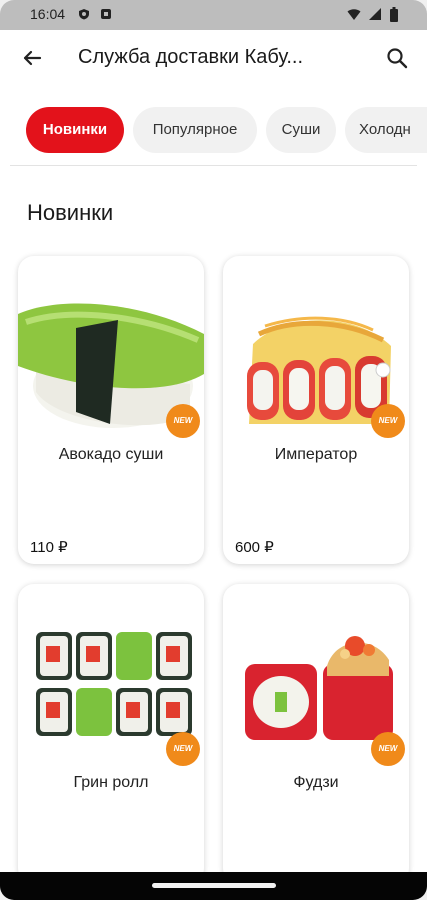 Image resolution: width=427 pixels, height=900 pixels. What do you see at coordinates (111, 782) in the screenshot?
I see `product-name: Грин ролл` at bounding box center [111, 782].